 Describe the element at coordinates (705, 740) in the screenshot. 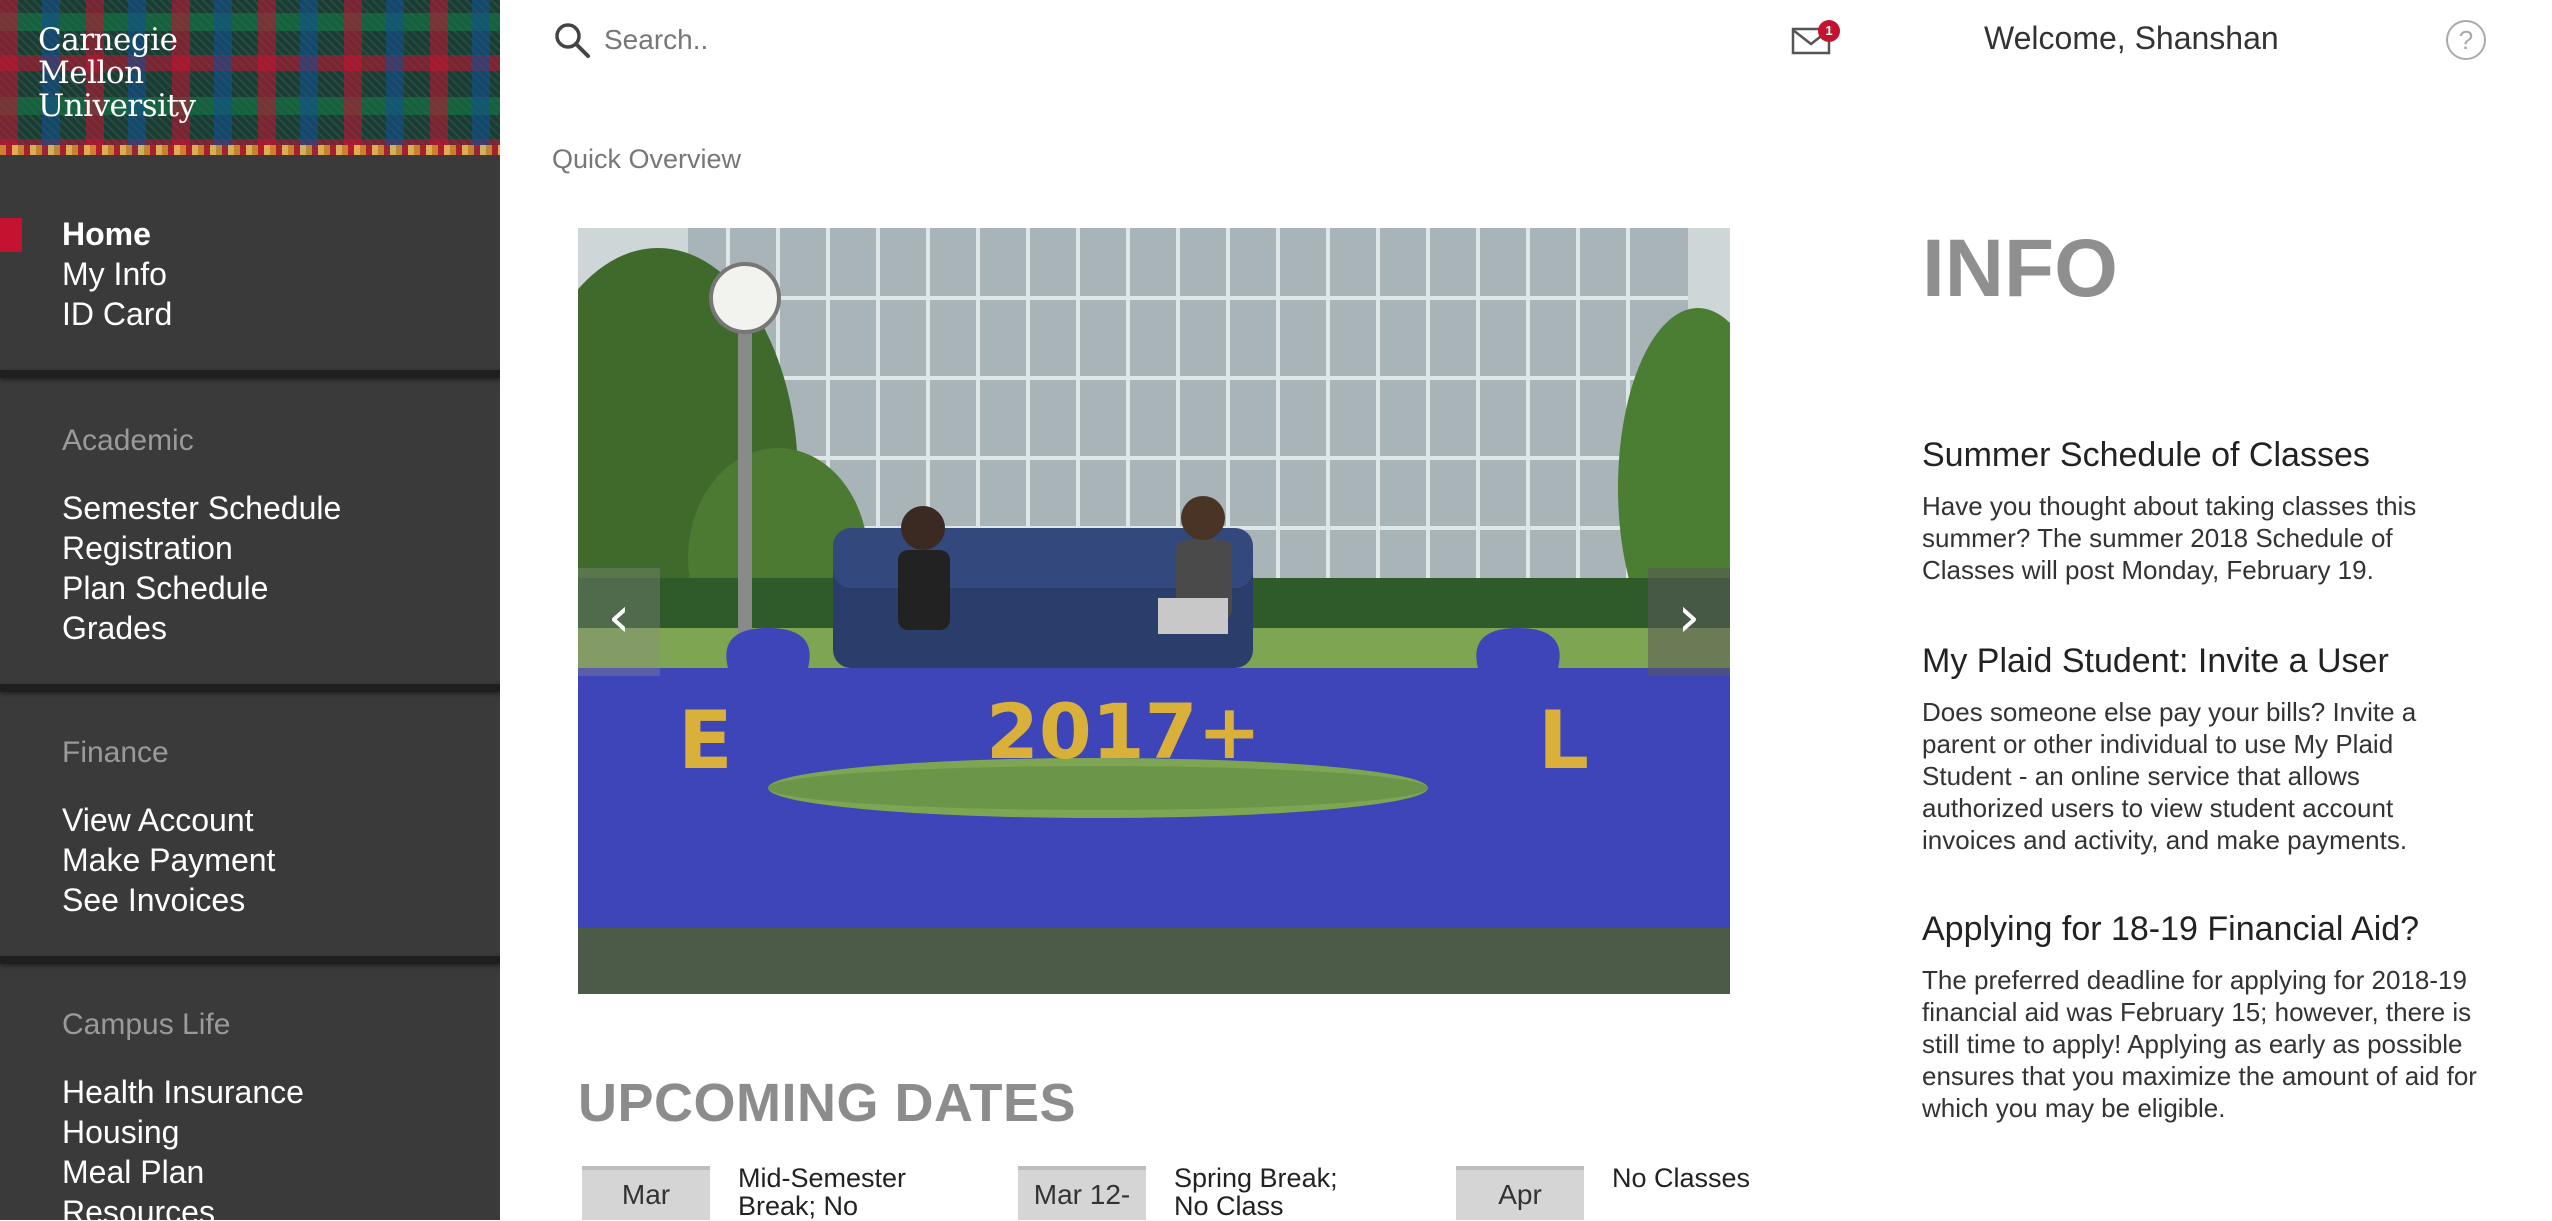

I see `carousel-letter-left: E` at that location.